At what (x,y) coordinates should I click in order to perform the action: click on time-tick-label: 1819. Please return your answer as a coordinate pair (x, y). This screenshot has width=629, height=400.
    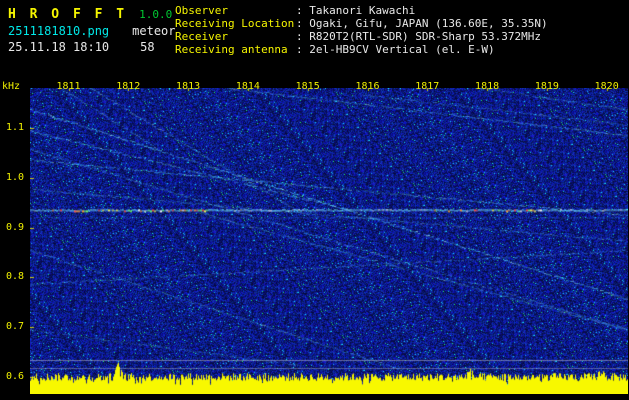
    Looking at the image, I should click on (546, 86).